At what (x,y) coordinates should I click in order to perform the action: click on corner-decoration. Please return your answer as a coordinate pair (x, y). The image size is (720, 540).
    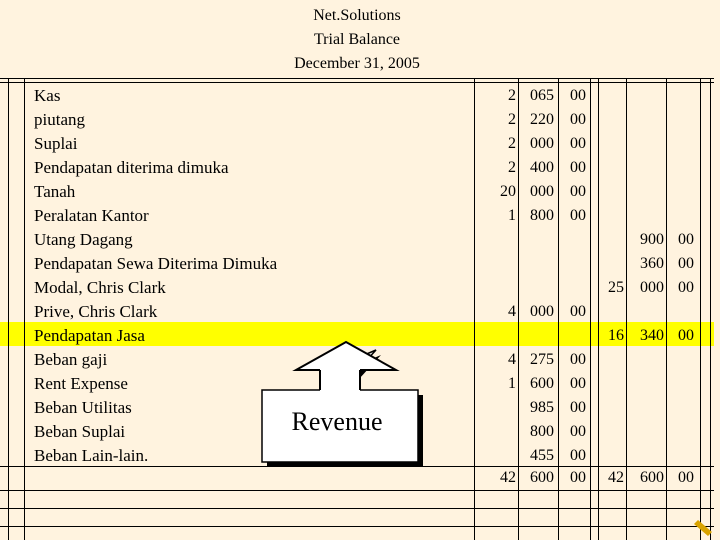
    Looking at the image, I should click on (703, 528).